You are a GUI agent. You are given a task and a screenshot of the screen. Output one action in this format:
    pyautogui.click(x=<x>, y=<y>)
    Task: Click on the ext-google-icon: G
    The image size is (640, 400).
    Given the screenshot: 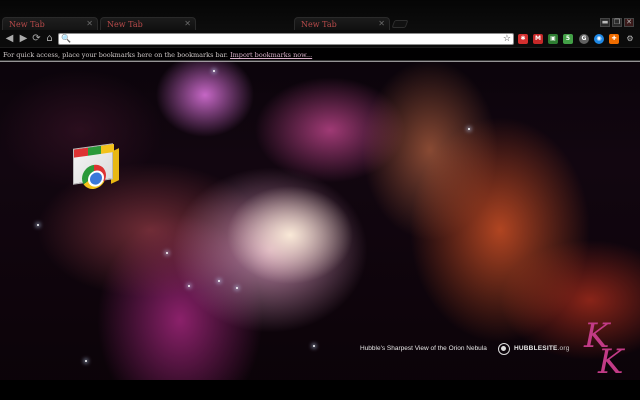 What is the action you would take?
    pyautogui.click(x=584, y=39)
    